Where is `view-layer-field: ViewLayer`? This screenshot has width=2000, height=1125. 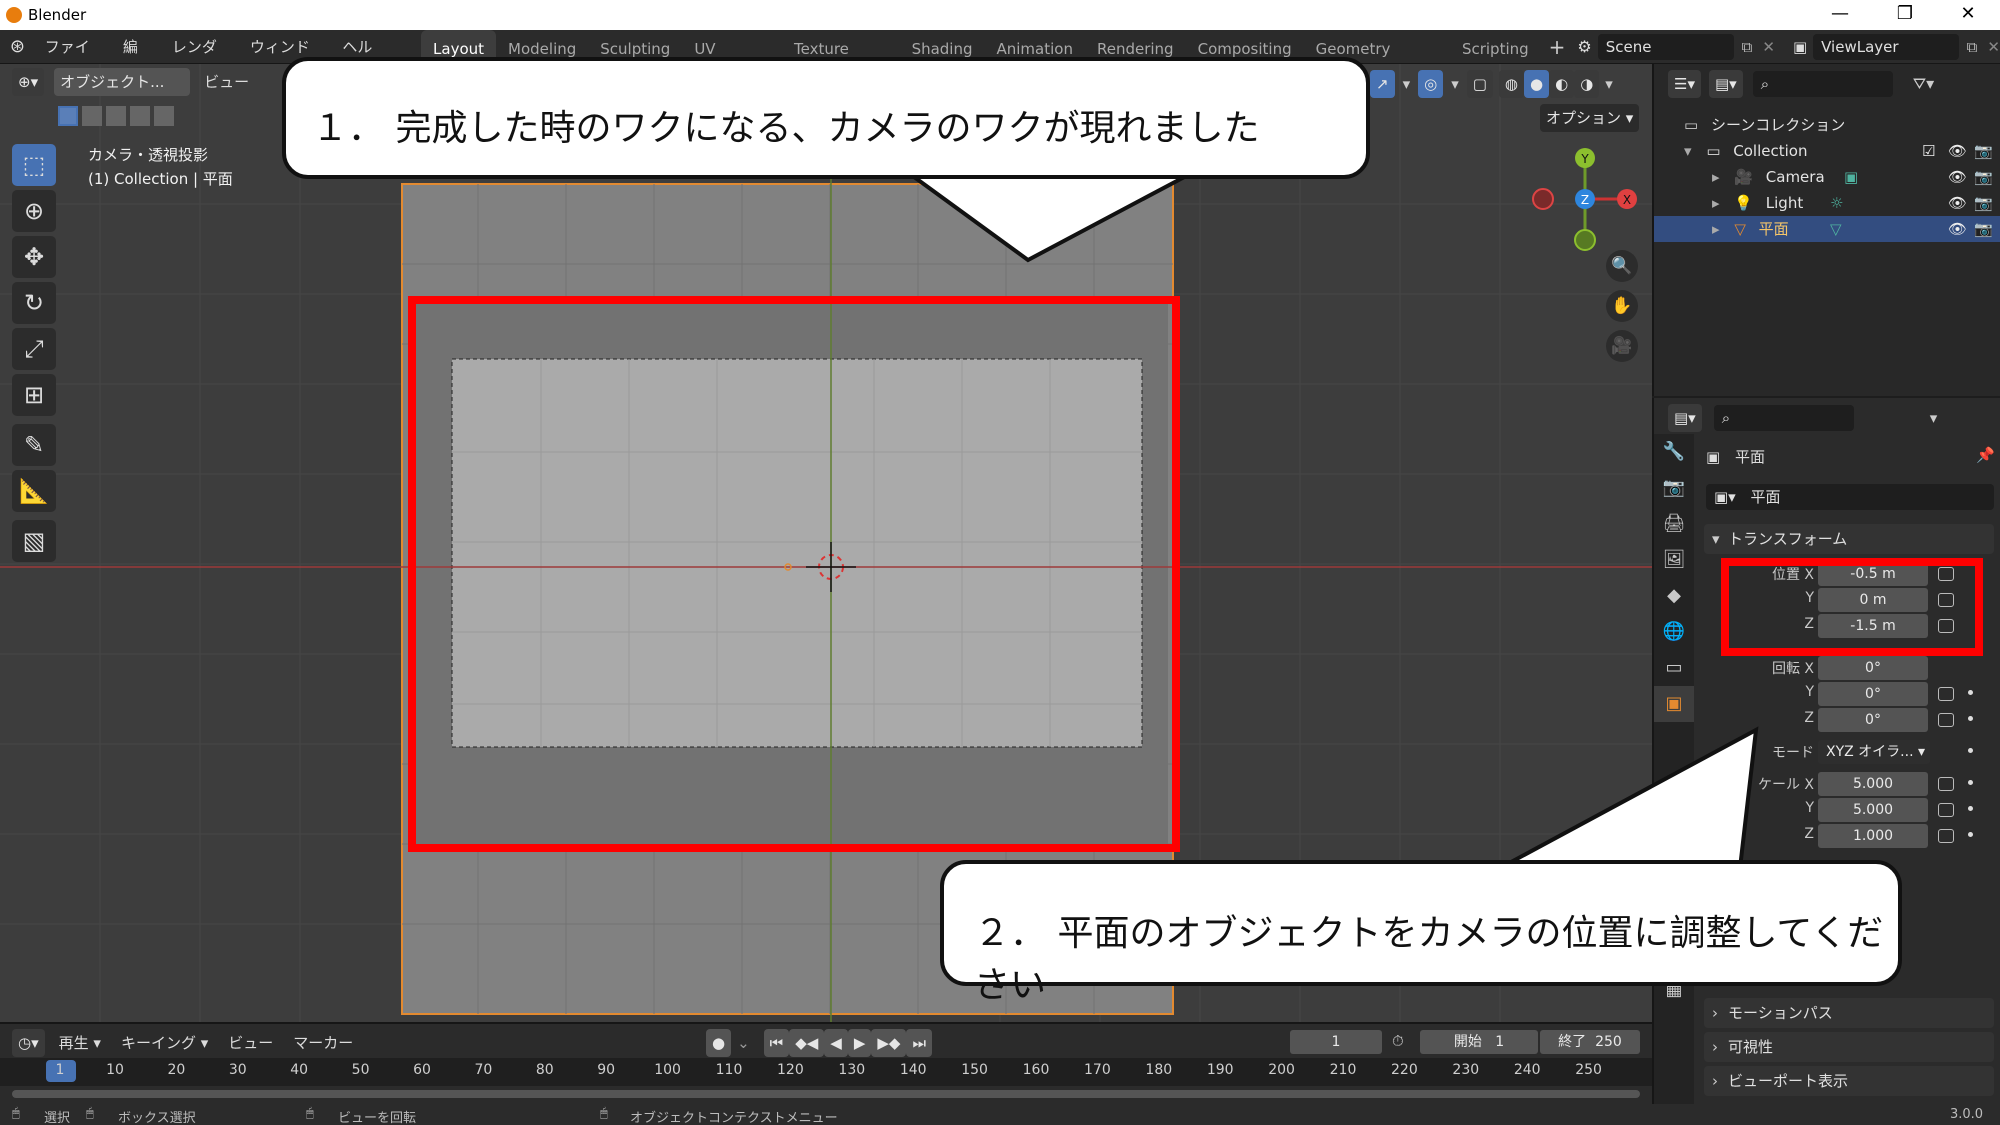 view-layer-field: ViewLayer is located at coordinates (1886, 46).